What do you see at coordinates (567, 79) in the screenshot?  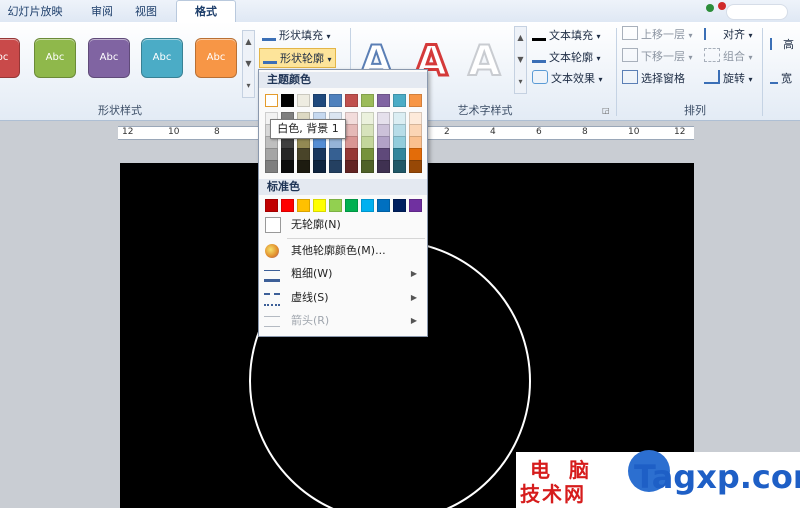 I see `text-effects-button: 文本效果 ▾` at bounding box center [567, 79].